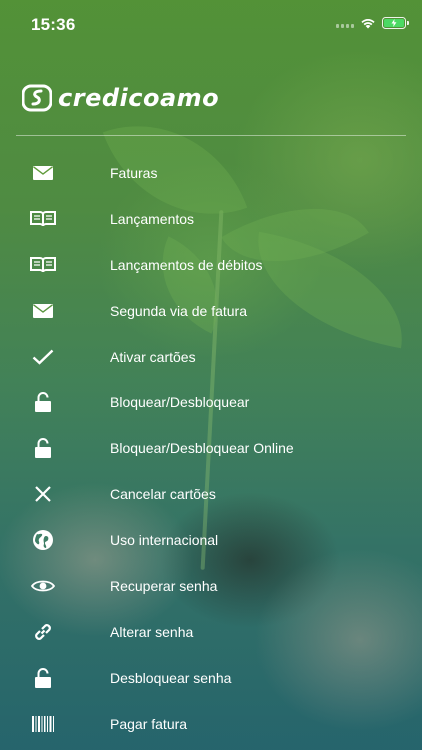 The height and width of the screenshot is (750, 422). I want to click on menu-item-ativar-cartoes: Ativar cartões, so click(211, 357).